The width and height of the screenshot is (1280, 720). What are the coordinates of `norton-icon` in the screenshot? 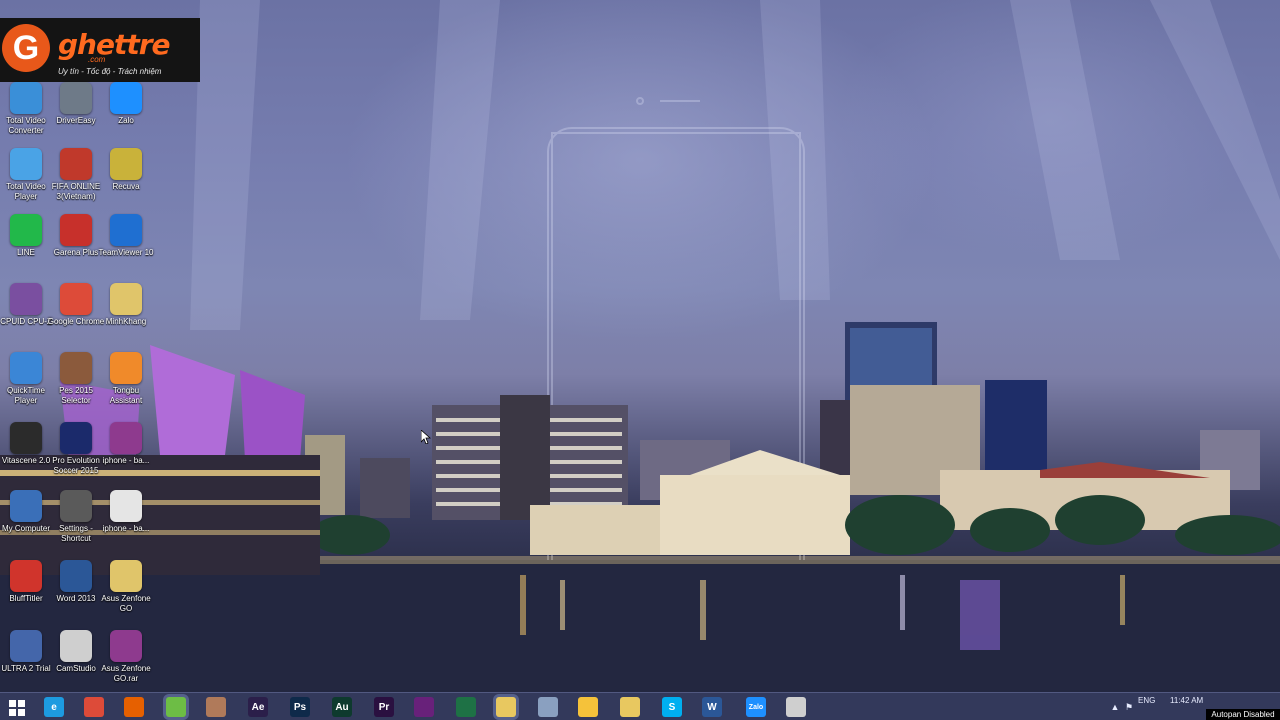 It's located at (588, 707).